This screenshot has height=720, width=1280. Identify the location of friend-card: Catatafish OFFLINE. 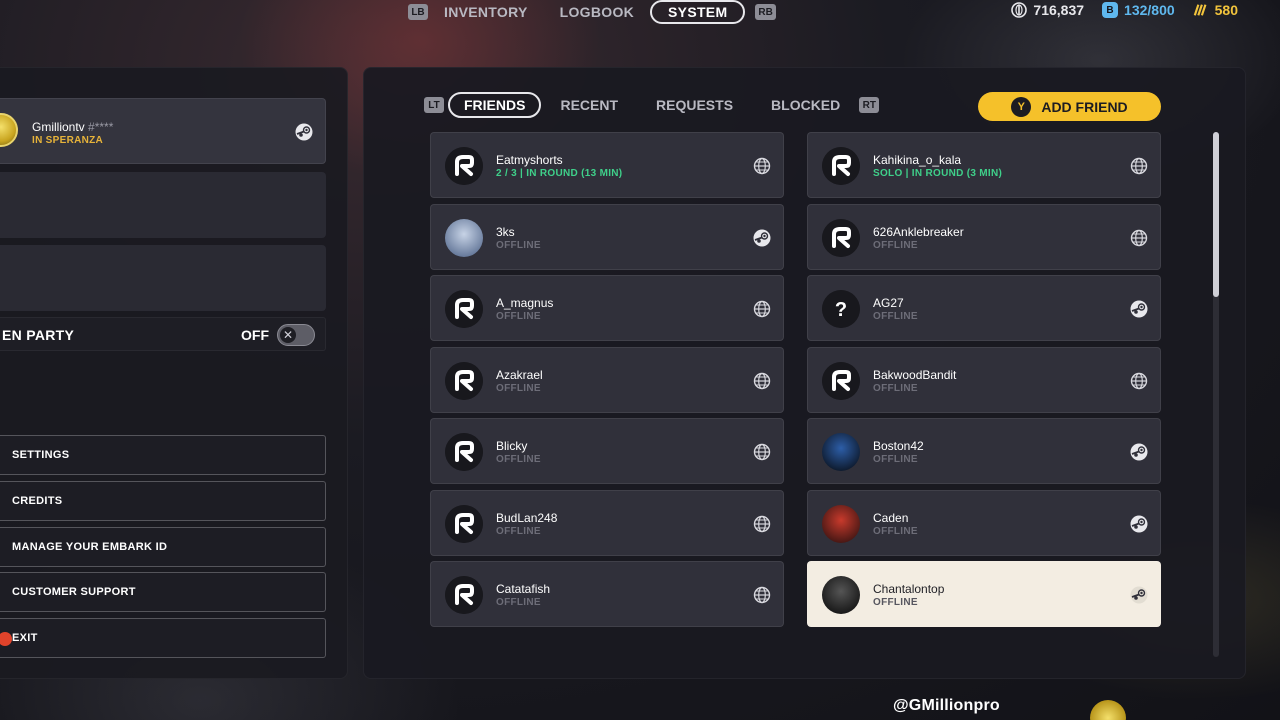
(607, 594).